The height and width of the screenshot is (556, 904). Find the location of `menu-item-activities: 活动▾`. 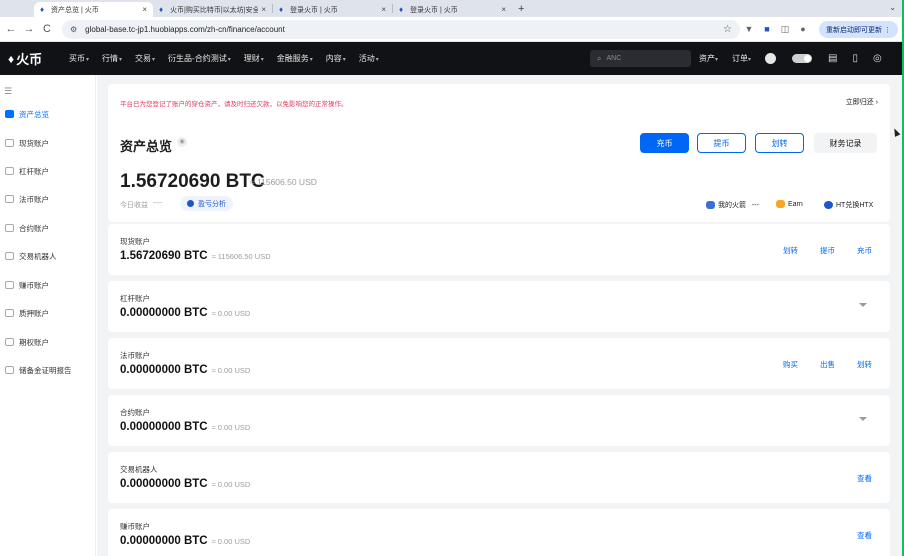

menu-item-activities: 活动▾ is located at coordinates (369, 58).